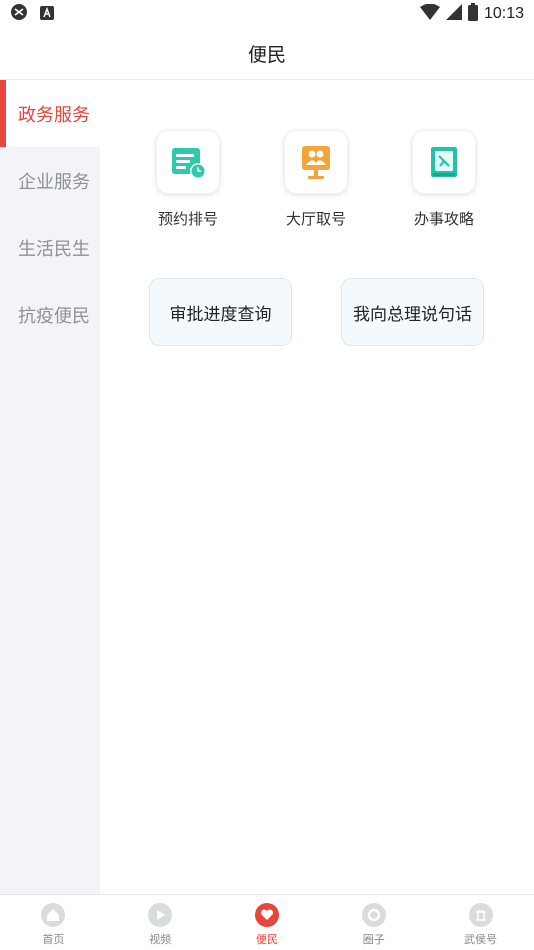 This screenshot has width=534, height=950. I want to click on nav-item-home: 首页, so click(53, 922).